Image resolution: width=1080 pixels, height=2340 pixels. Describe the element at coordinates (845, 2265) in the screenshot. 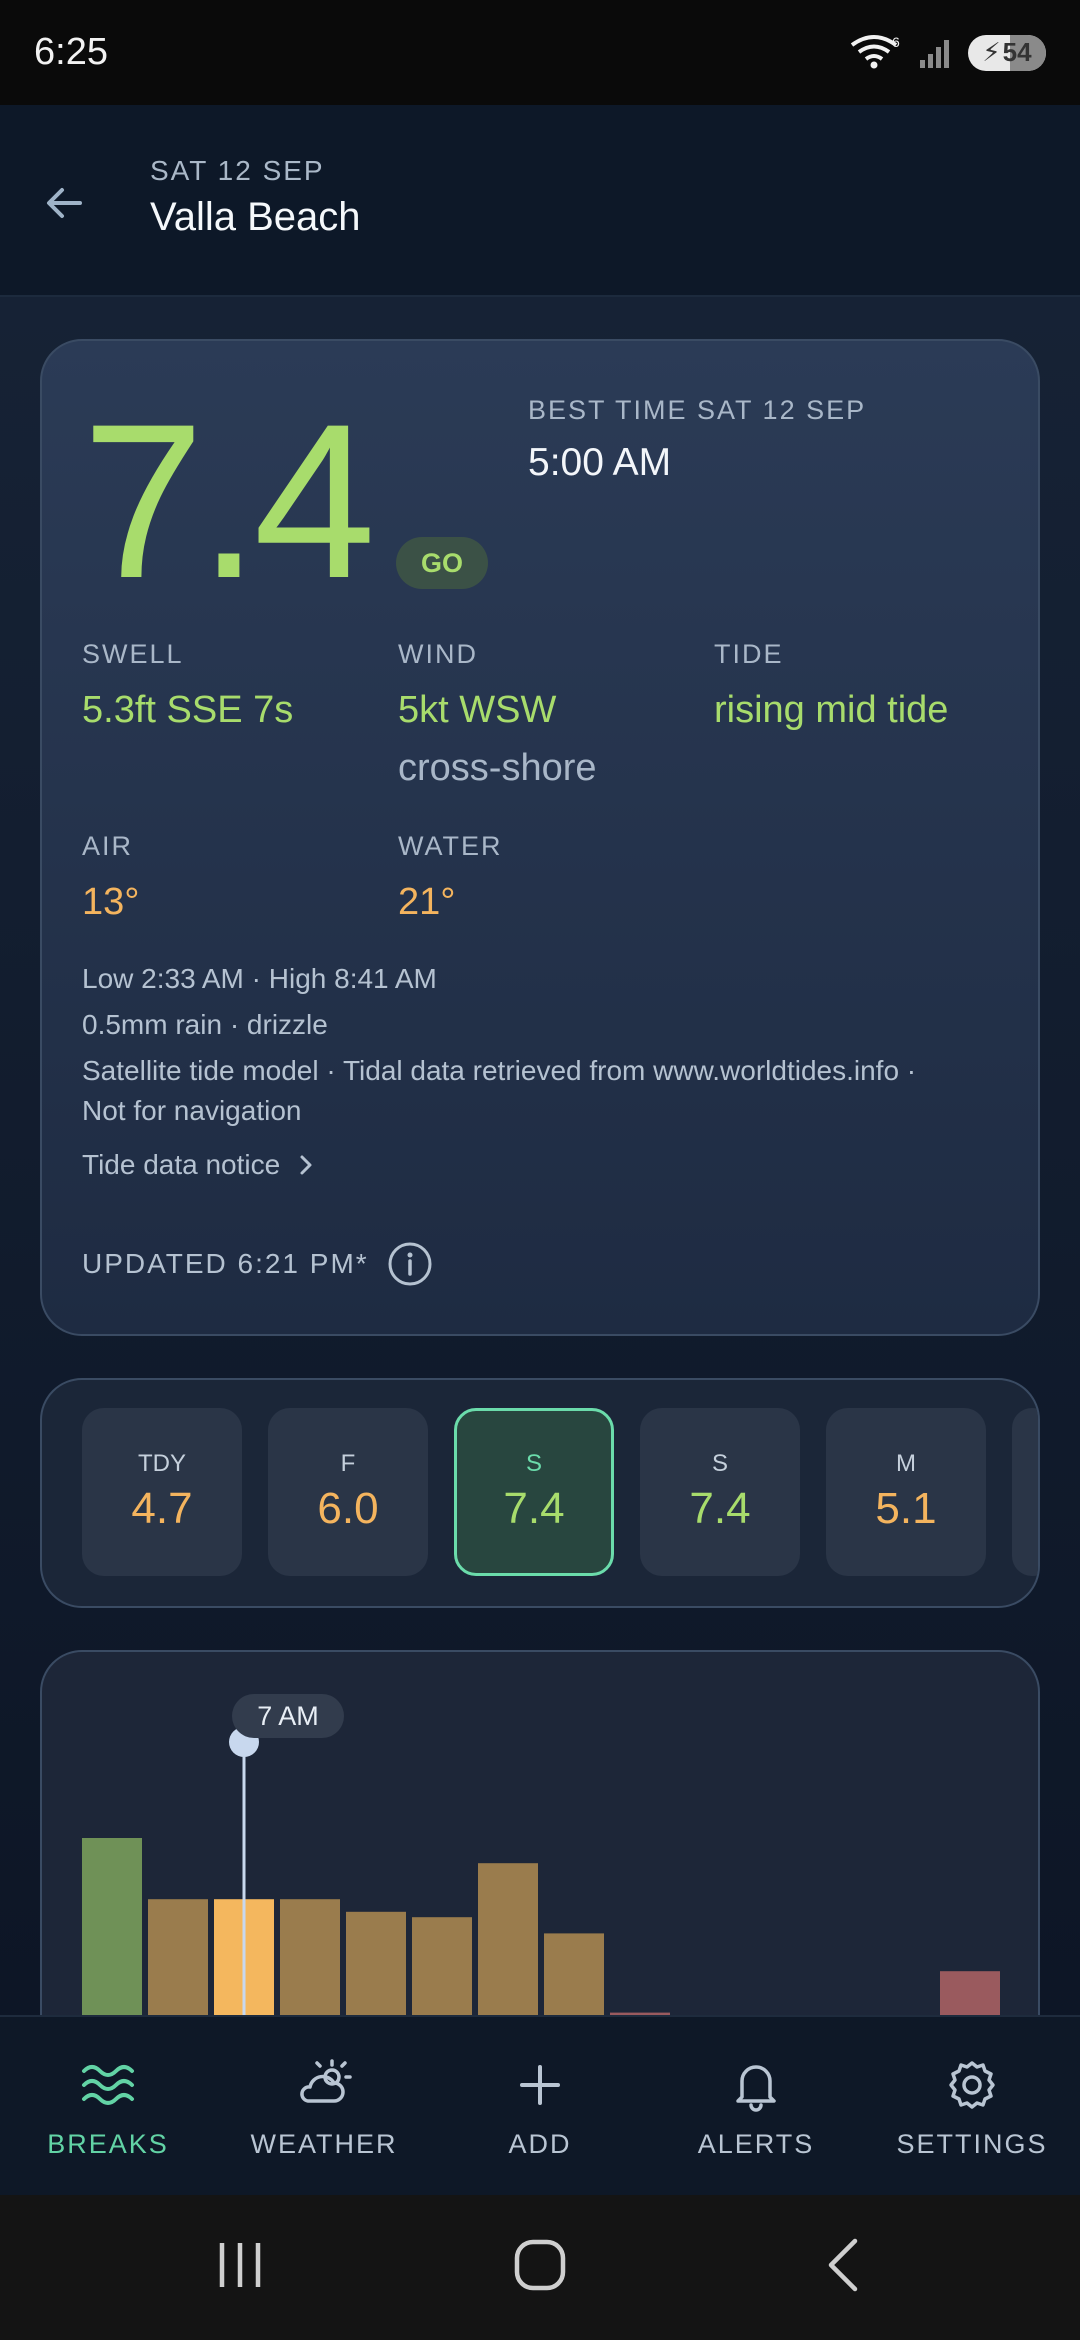

I see `system-back-icon` at that location.